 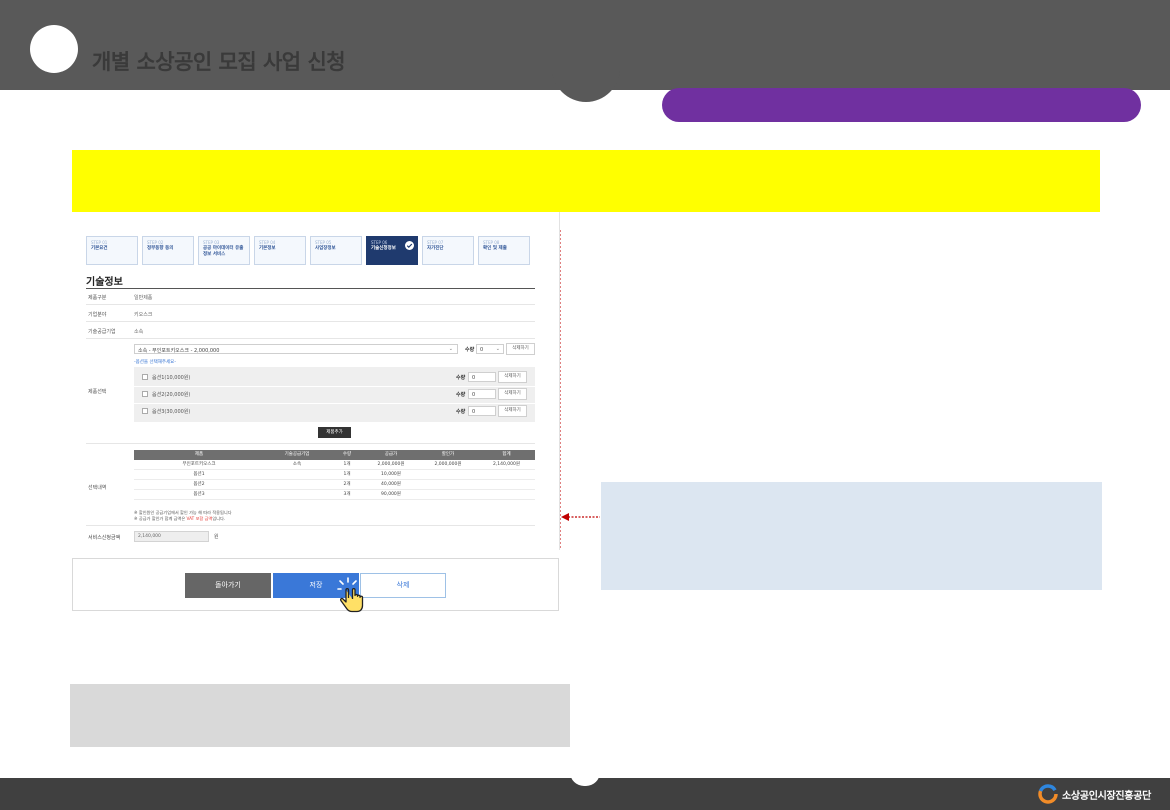 What do you see at coordinates (145, 377) in the screenshot?
I see `option-1-checkbox` at bounding box center [145, 377].